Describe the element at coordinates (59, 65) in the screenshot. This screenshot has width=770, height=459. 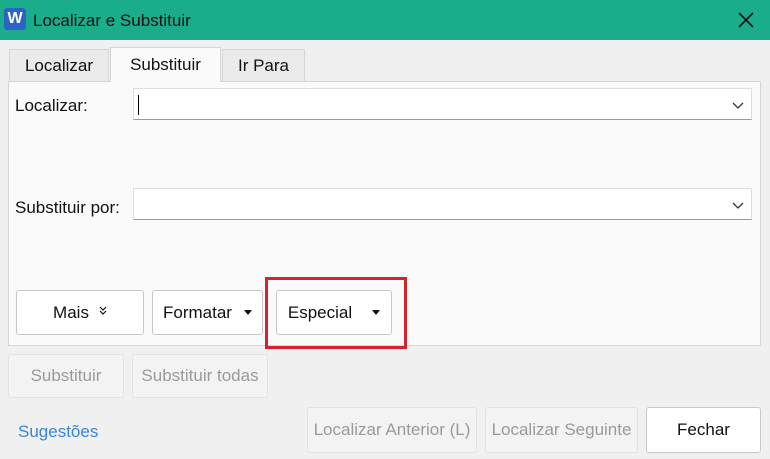
I see `tab-localizar: Localizar` at that location.